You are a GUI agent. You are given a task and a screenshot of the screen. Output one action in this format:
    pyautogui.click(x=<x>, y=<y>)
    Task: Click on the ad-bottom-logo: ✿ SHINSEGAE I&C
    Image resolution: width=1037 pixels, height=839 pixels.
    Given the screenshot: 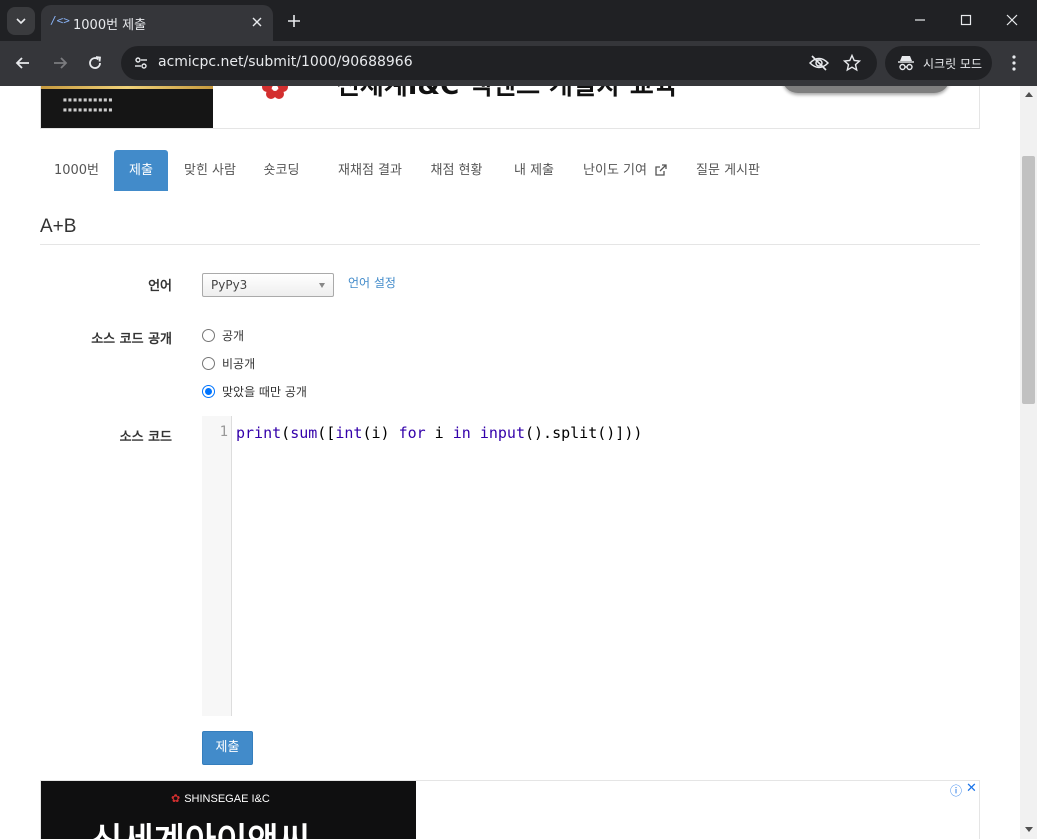 What is the action you would take?
    pyautogui.click(x=220, y=798)
    